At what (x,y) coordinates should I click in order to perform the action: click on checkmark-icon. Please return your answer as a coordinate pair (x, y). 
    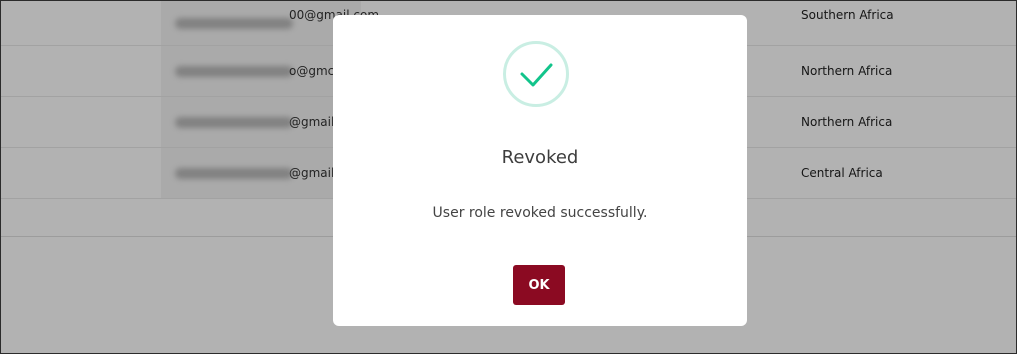
    Looking at the image, I should click on (536, 75).